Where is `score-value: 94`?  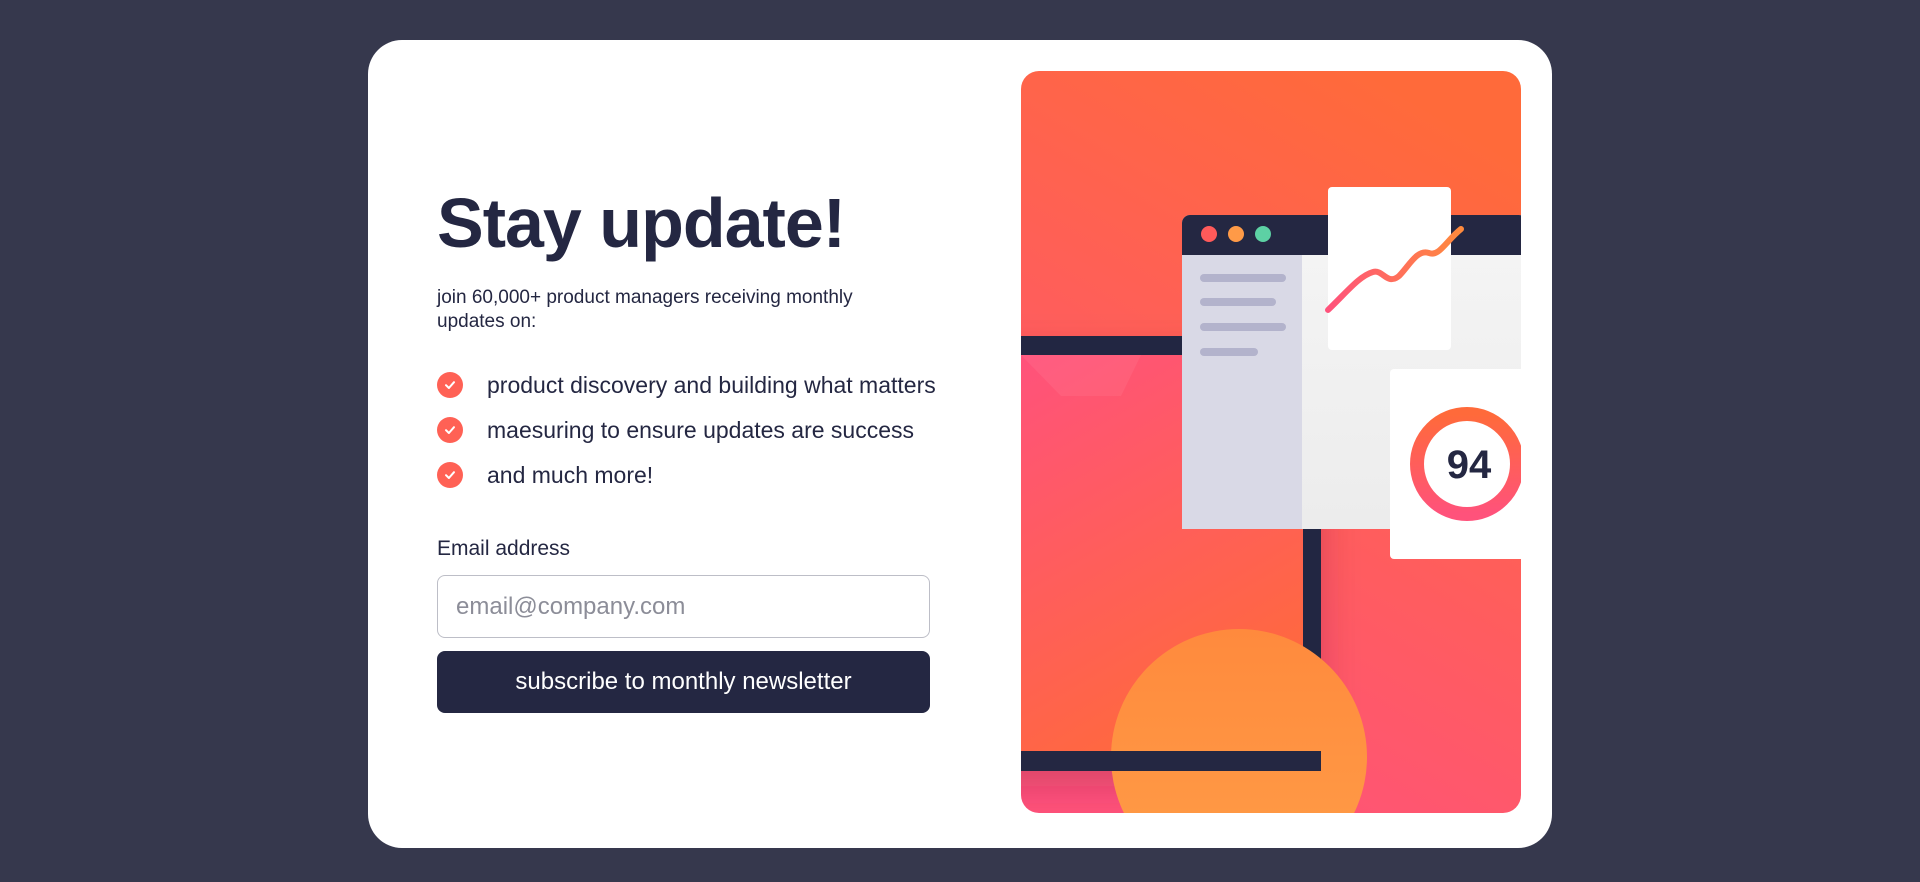 score-value: 94 is located at coordinates (1469, 465).